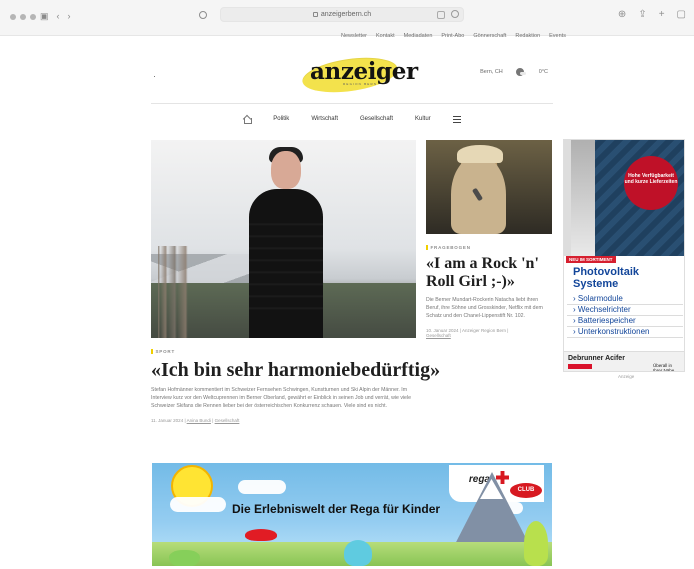 This screenshot has width=694, height=569. I want to click on ad-item-solarmodule: › Solarmodule, so click(625, 299).